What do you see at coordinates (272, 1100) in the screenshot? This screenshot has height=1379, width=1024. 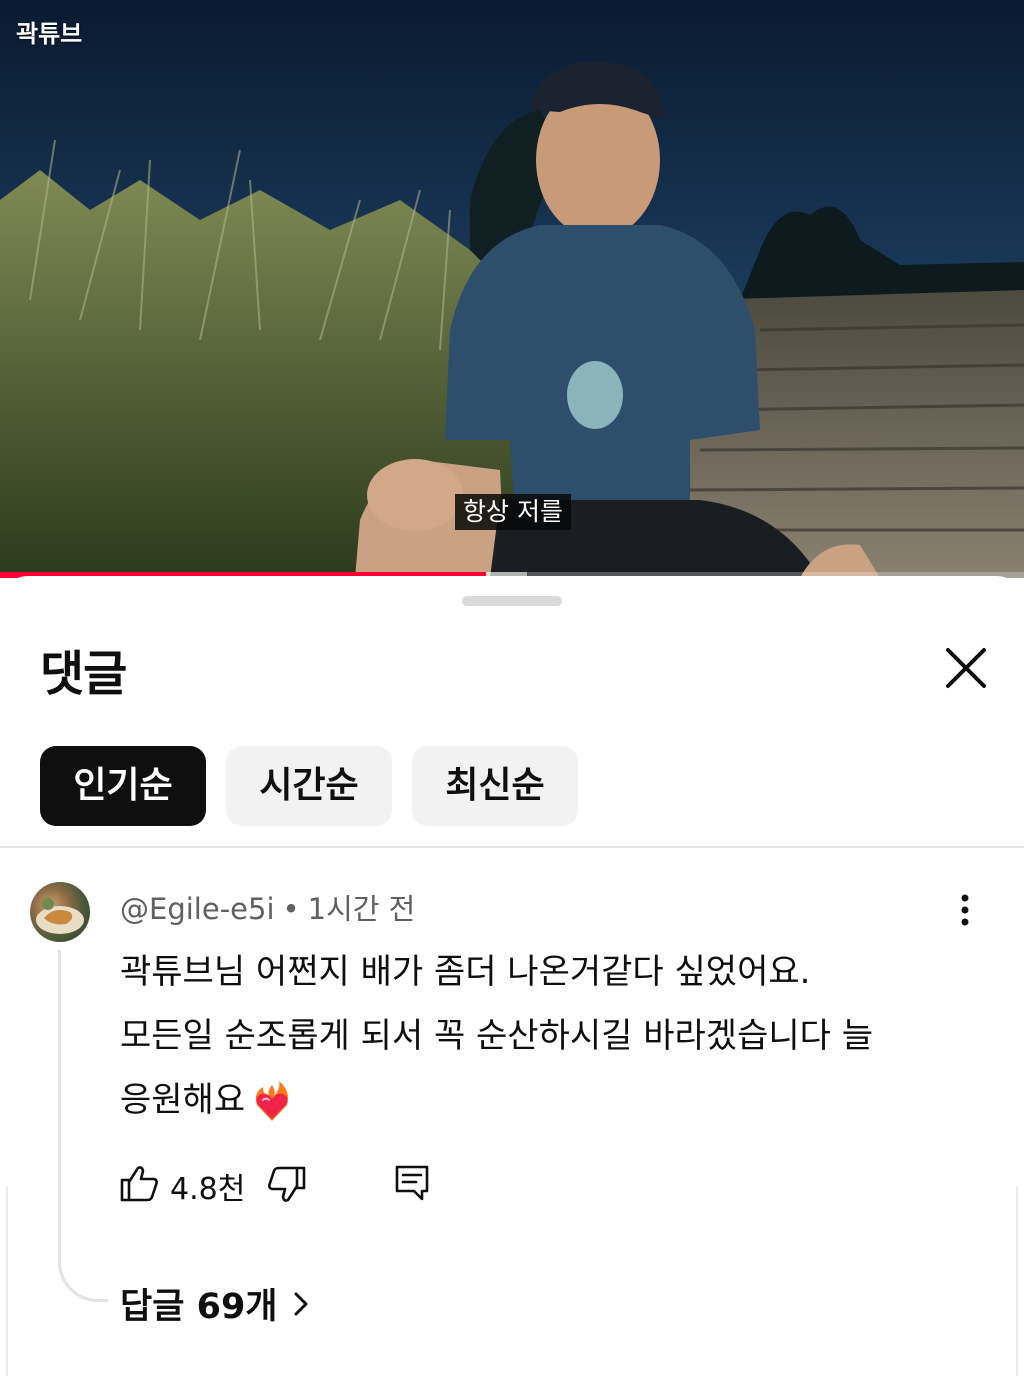 I see `heart-on-fire-emoji` at bounding box center [272, 1100].